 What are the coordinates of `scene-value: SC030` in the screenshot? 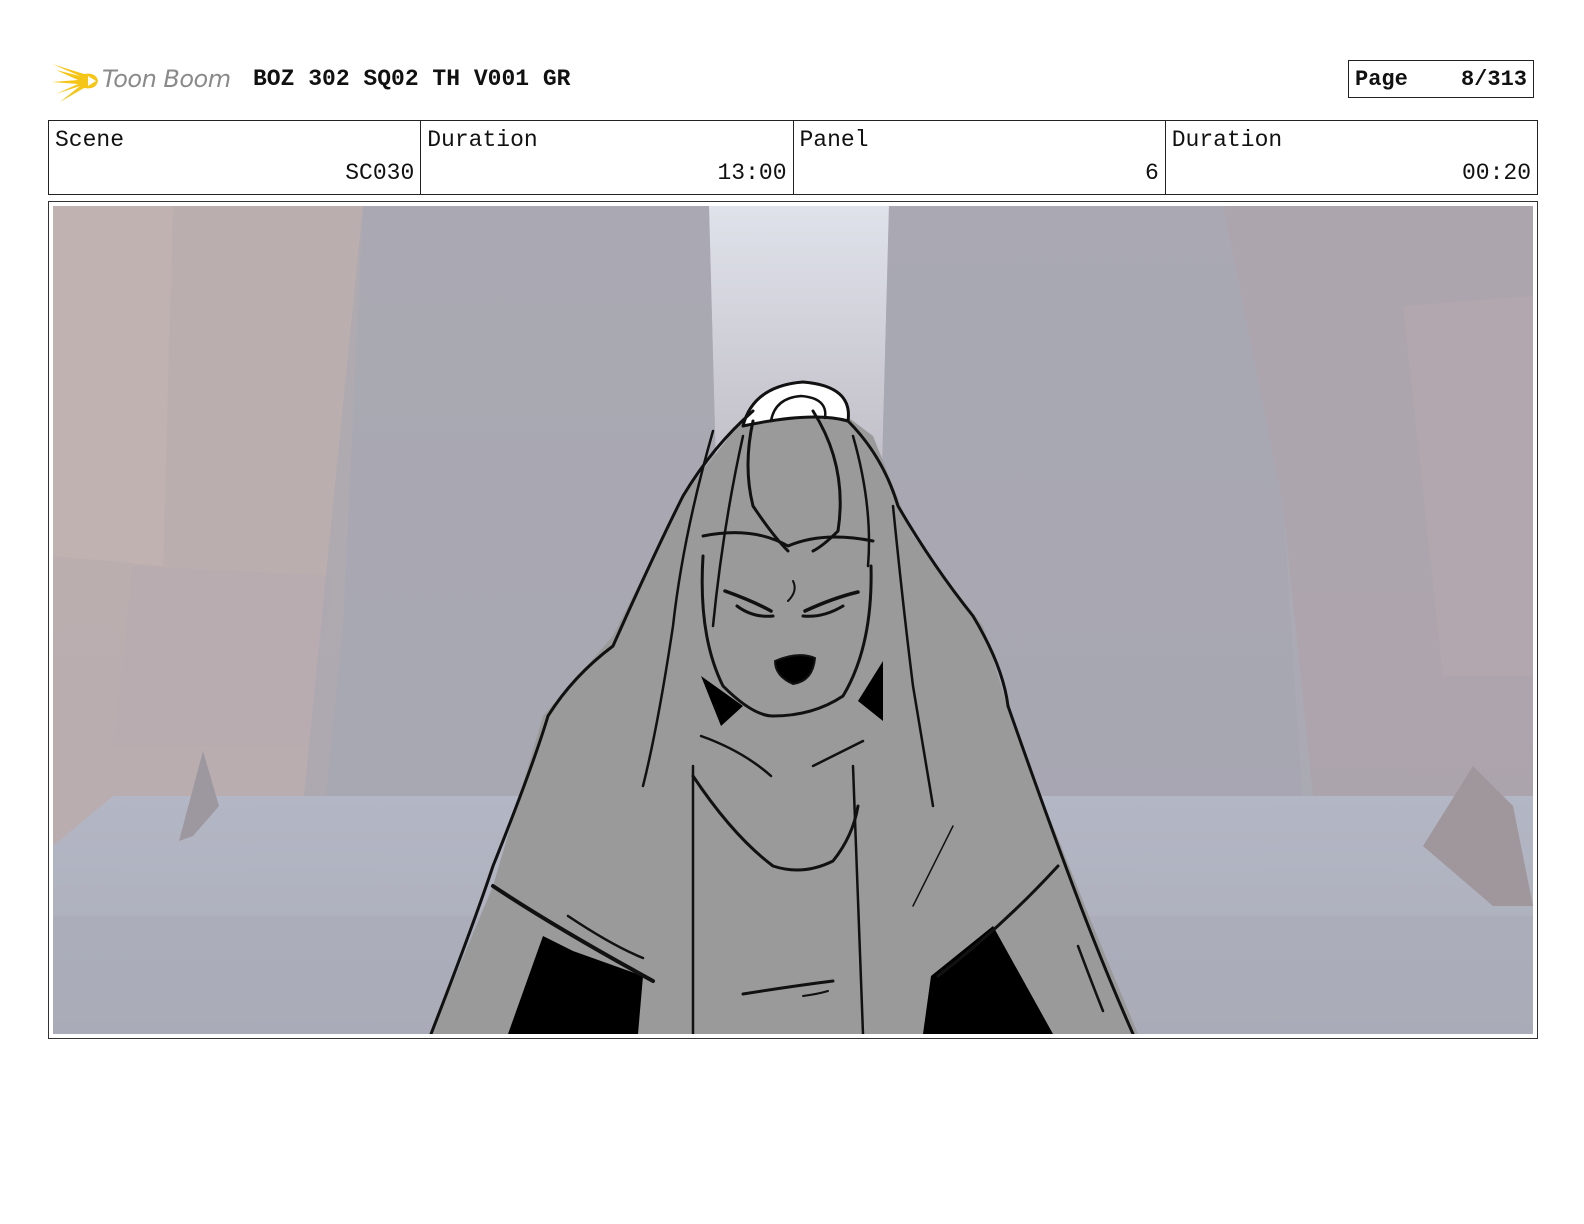 It's located at (380, 173).